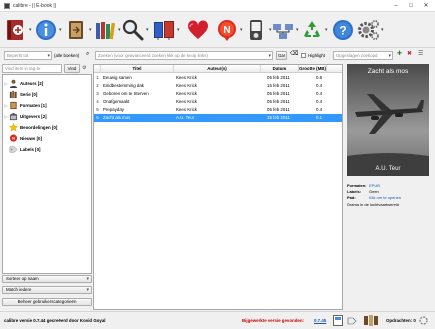  What do you see at coordinates (399, 54) in the screenshot?
I see `save-search-icon: ✚` at bounding box center [399, 54].